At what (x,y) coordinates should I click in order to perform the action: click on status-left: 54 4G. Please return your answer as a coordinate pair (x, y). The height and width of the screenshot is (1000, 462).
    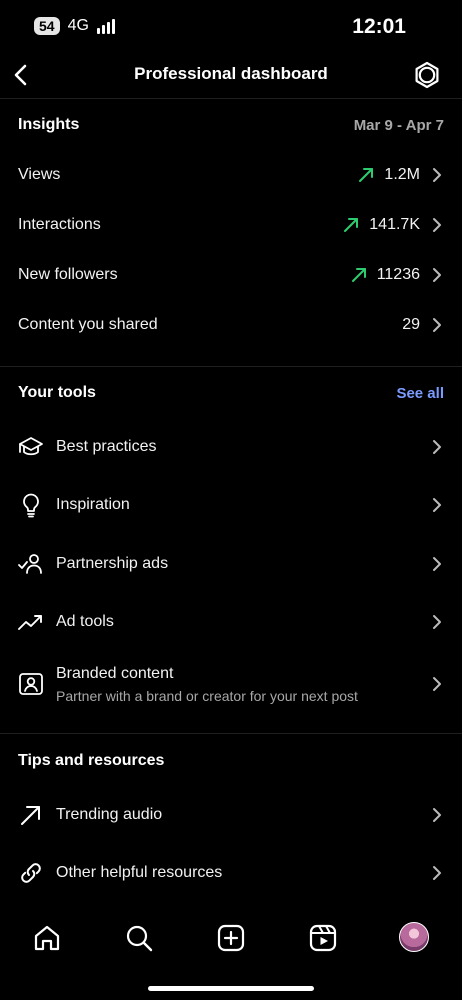
    Looking at the image, I should click on (74, 26).